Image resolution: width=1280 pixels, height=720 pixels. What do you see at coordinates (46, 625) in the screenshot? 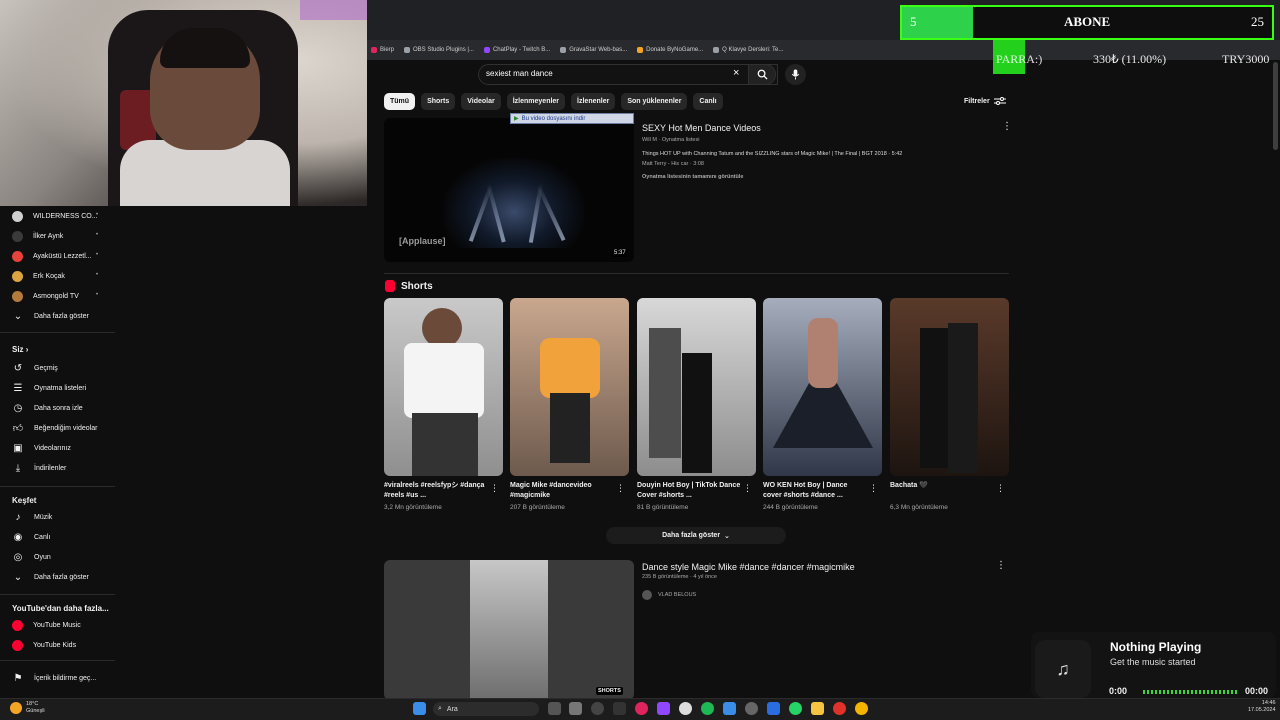
I see `sidebar-item-youtube-music: YouTube Music` at bounding box center [46, 625].